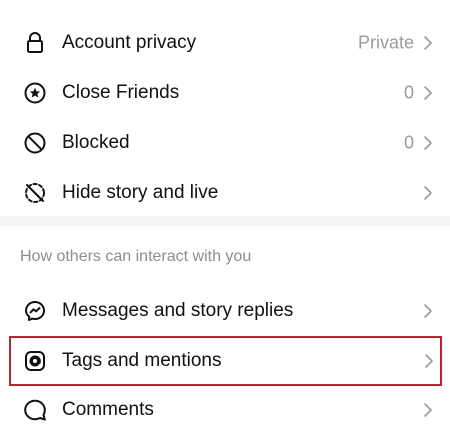  What do you see at coordinates (35, 93) in the screenshot?
I see `star-circle-icon` at bounding box center [35, 93].